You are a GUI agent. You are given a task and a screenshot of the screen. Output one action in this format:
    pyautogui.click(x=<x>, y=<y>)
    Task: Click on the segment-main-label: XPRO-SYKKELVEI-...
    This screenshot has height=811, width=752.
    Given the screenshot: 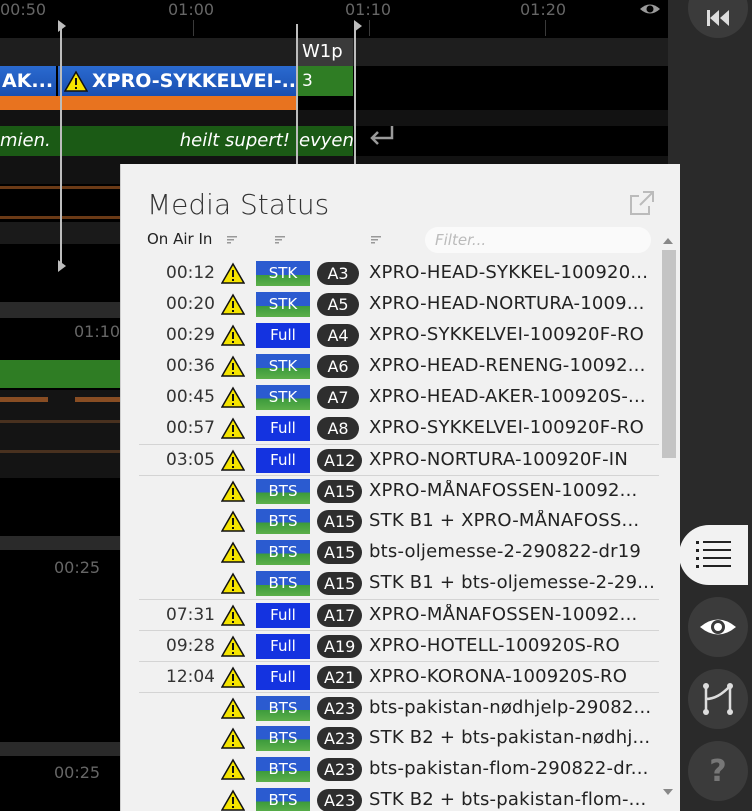 What is the action you would take?
    pyautogui.click(x=194, y=81)
    